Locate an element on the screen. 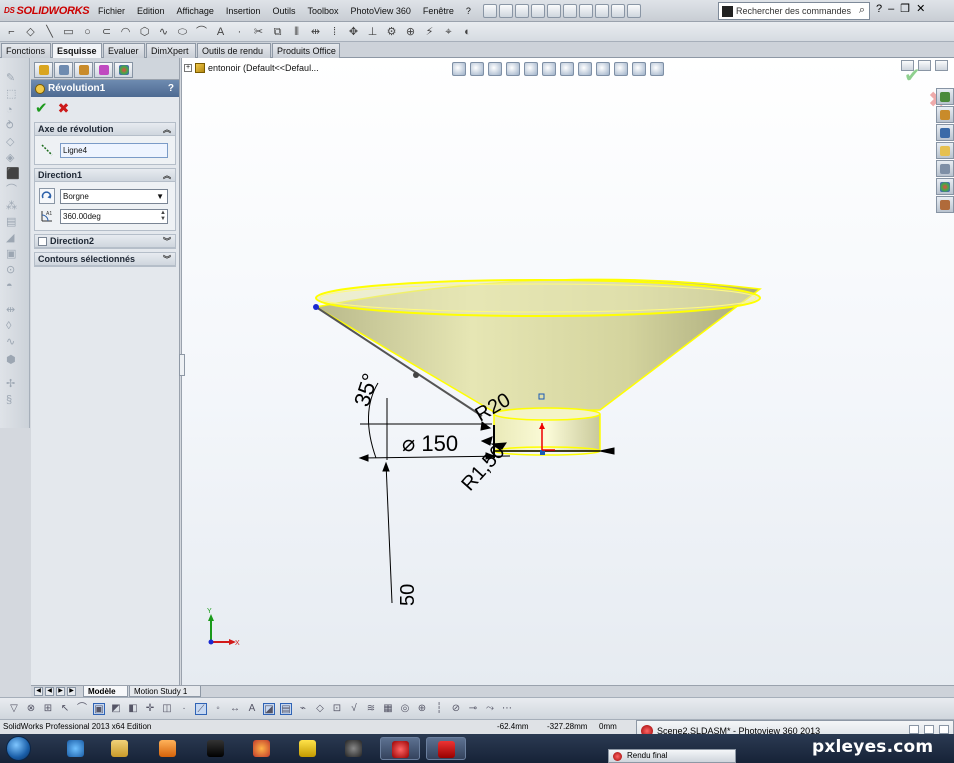 This screenshot has width=954, height=763. display-manager-tab is located at coordinates (123, 70).